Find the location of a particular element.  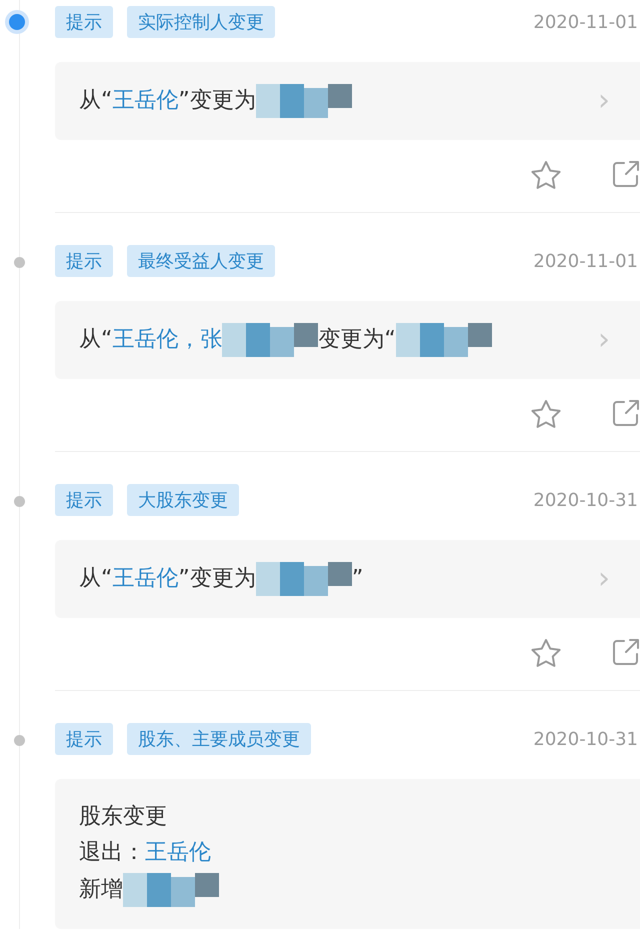

change-card: 从“王岳伦”变更为 › is located at coordinates (347, 101).